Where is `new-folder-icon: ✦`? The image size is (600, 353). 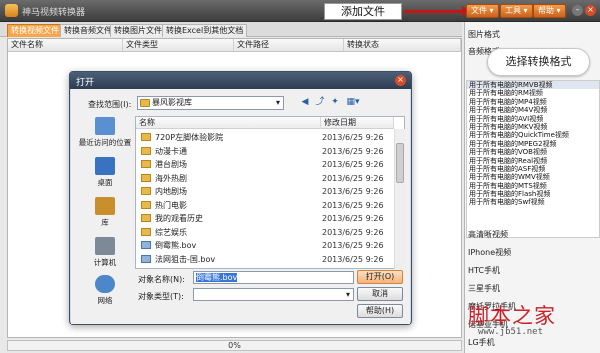
new-folder-icon: ✦ is located at coordinates (335, 103).